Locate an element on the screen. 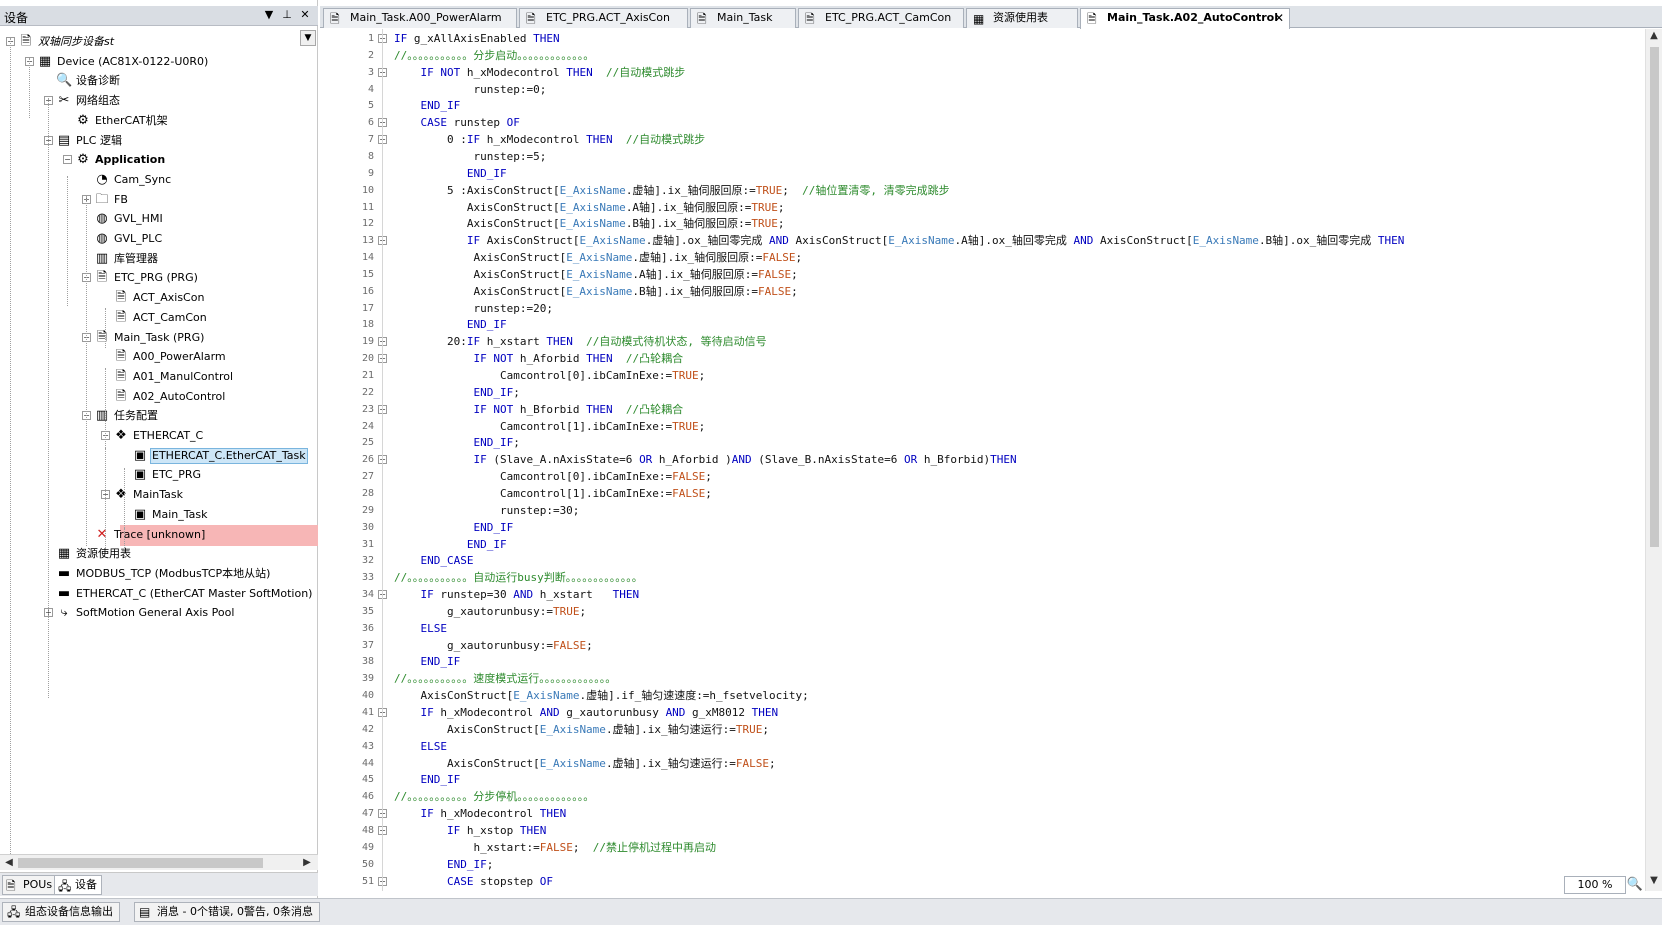 Image resolution: width=1662 pixels, height=925 pixels. line-number: 15 is located at coordinates (367, 274).